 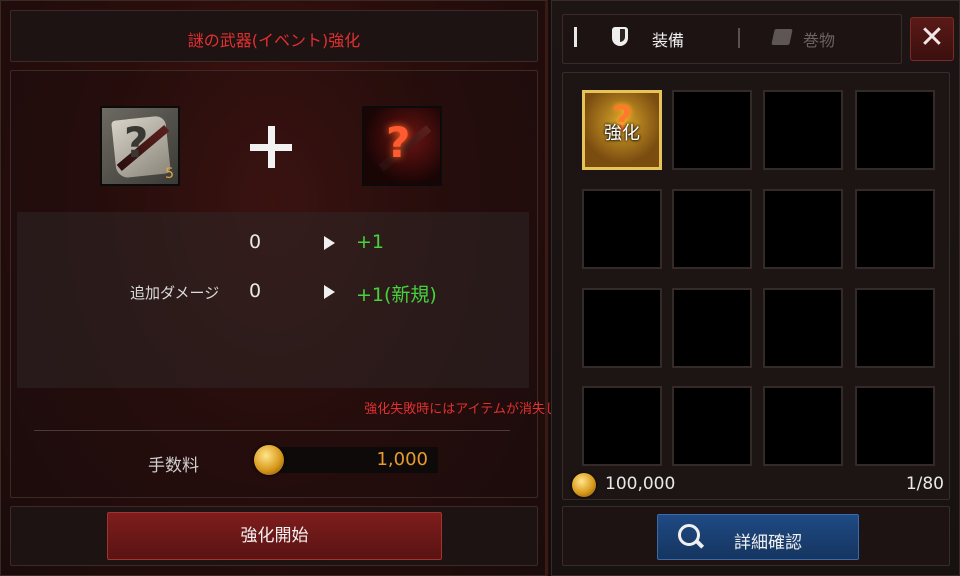 I want to click on fee-box: 1,000, so click(x=357, y=460).